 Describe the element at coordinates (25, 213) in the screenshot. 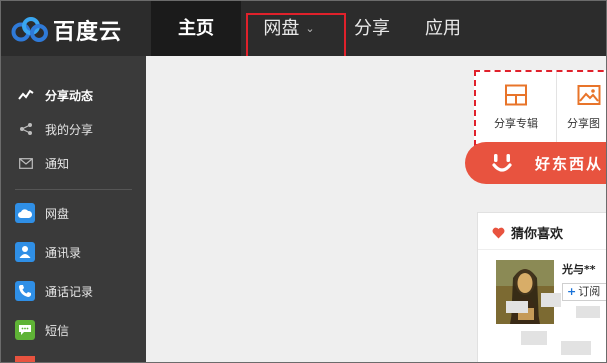

I see `cloud-icon` at that location.